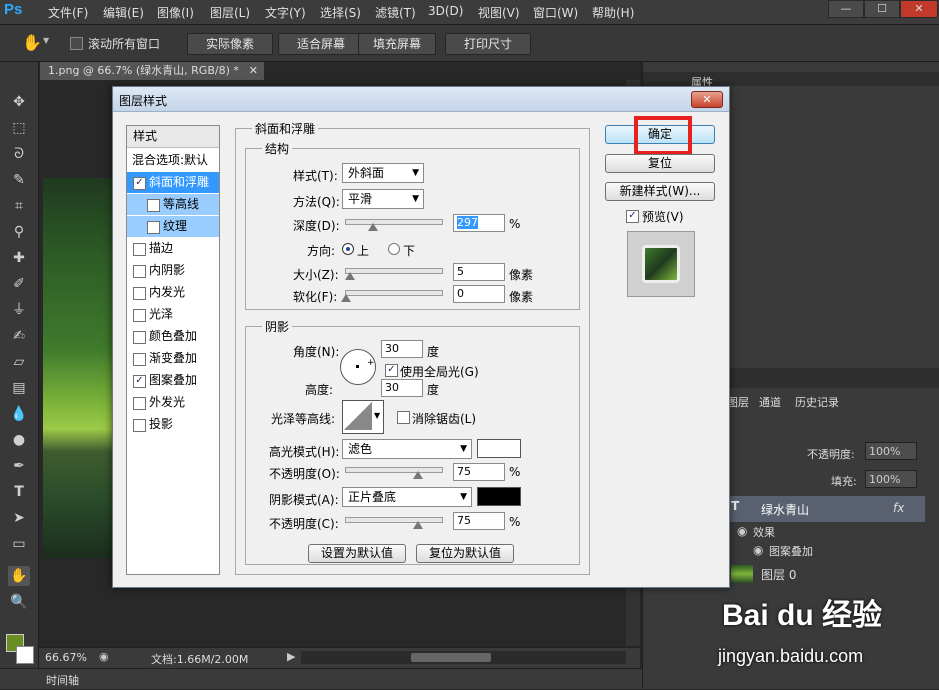 Image resolution: width=939 pixels, height=690 pixels. What do you see at coordinates (173, 424) in the screenshot?
I see `style-drop-shadow: 投影` at bounding box center [173, 424].